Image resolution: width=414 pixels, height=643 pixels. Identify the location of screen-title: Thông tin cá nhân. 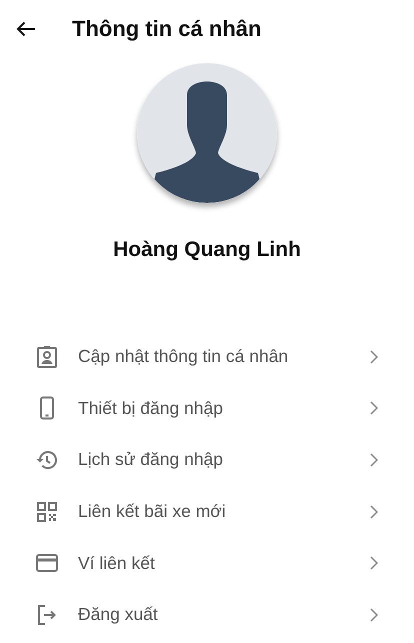
(167, 29).